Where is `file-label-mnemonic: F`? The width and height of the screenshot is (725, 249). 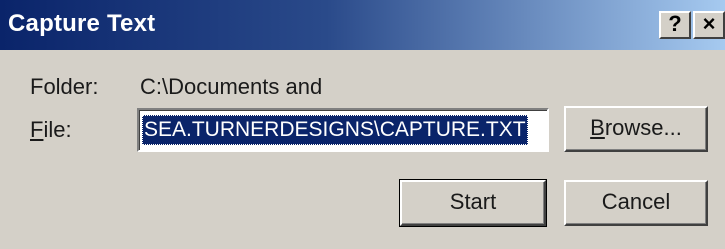
file-label-mnemonic: F is located at coordinates (37, 129).